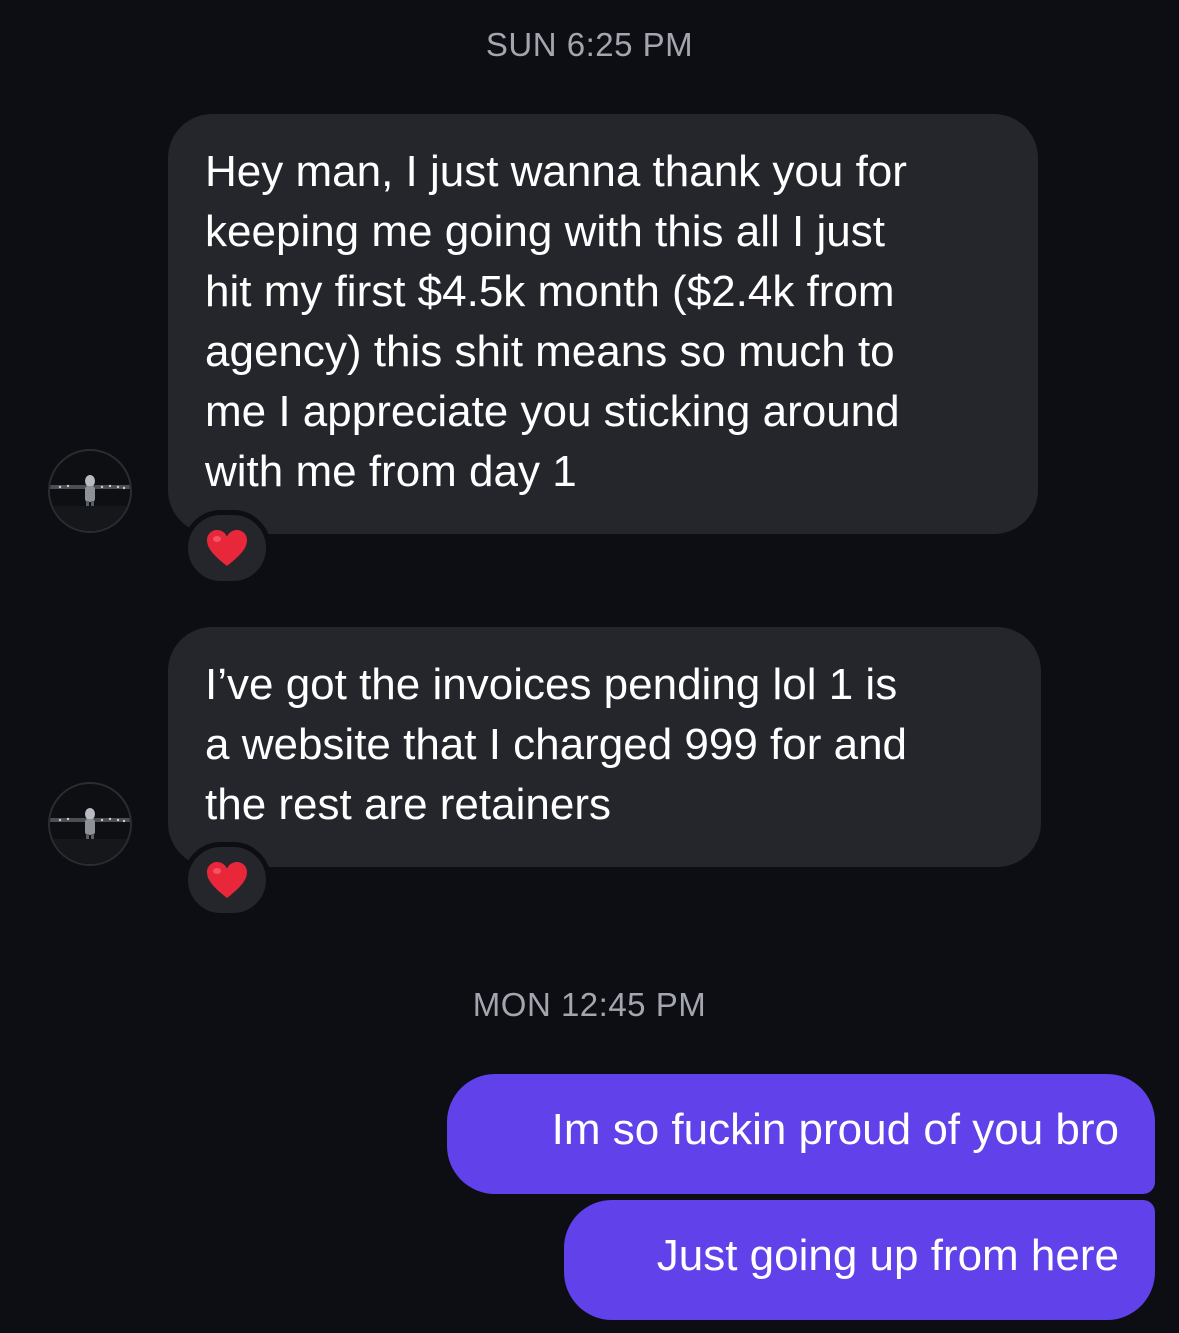  I want to click on timestamp-mon: MON 12:45 PM, so click(589, 1004).